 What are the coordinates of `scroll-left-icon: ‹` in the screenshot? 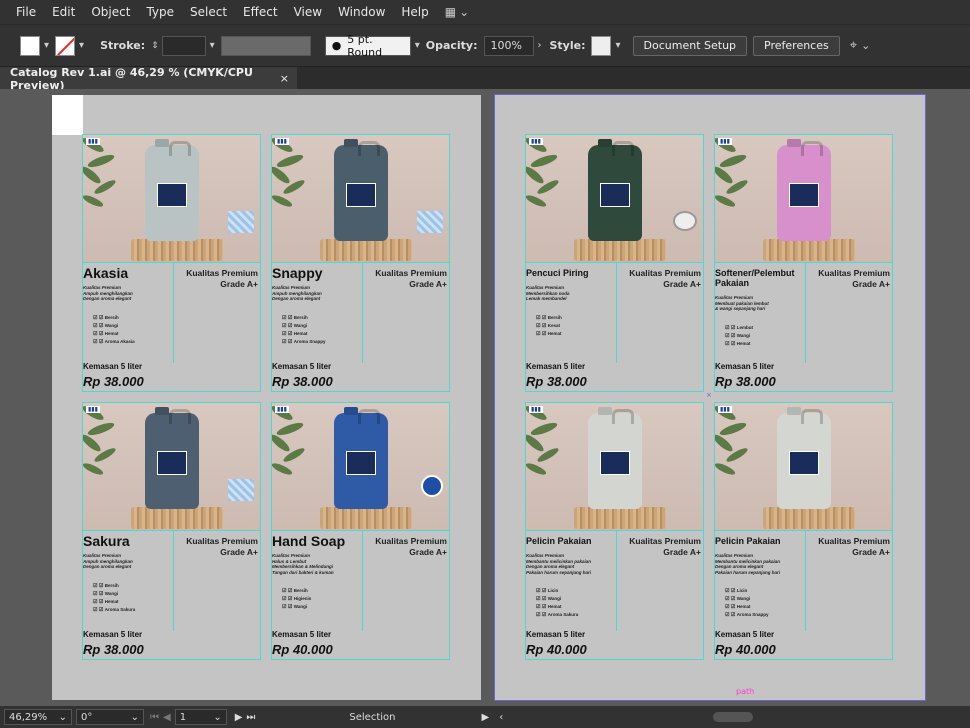 It's located at (501, 717).